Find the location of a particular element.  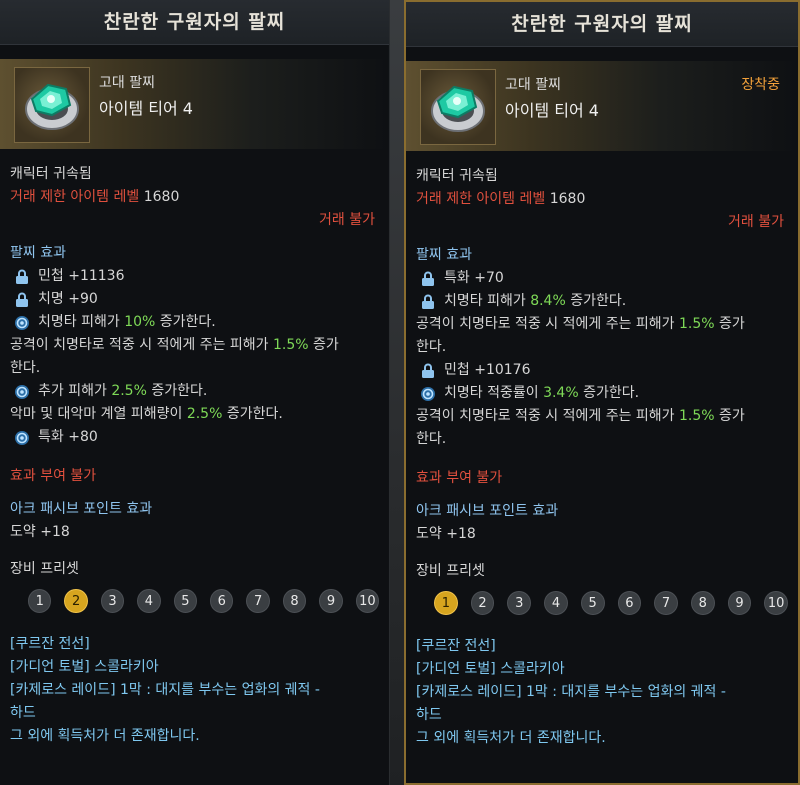

effect-text: 치명 +90 is located at coordinates (68, 299).